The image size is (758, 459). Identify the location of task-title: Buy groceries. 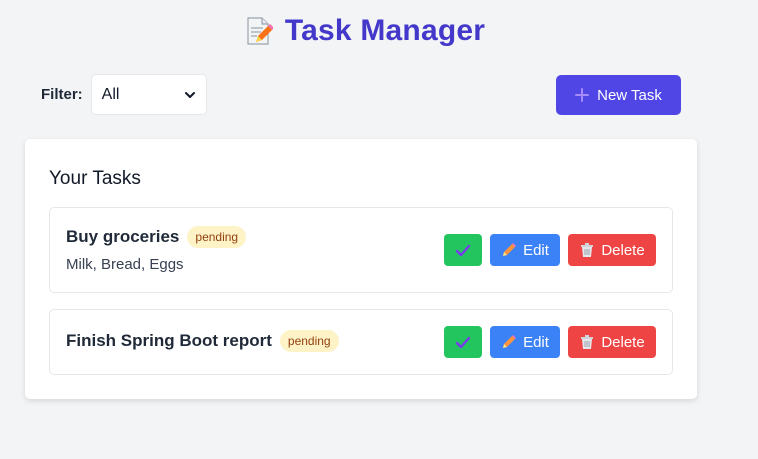
(123, 236).